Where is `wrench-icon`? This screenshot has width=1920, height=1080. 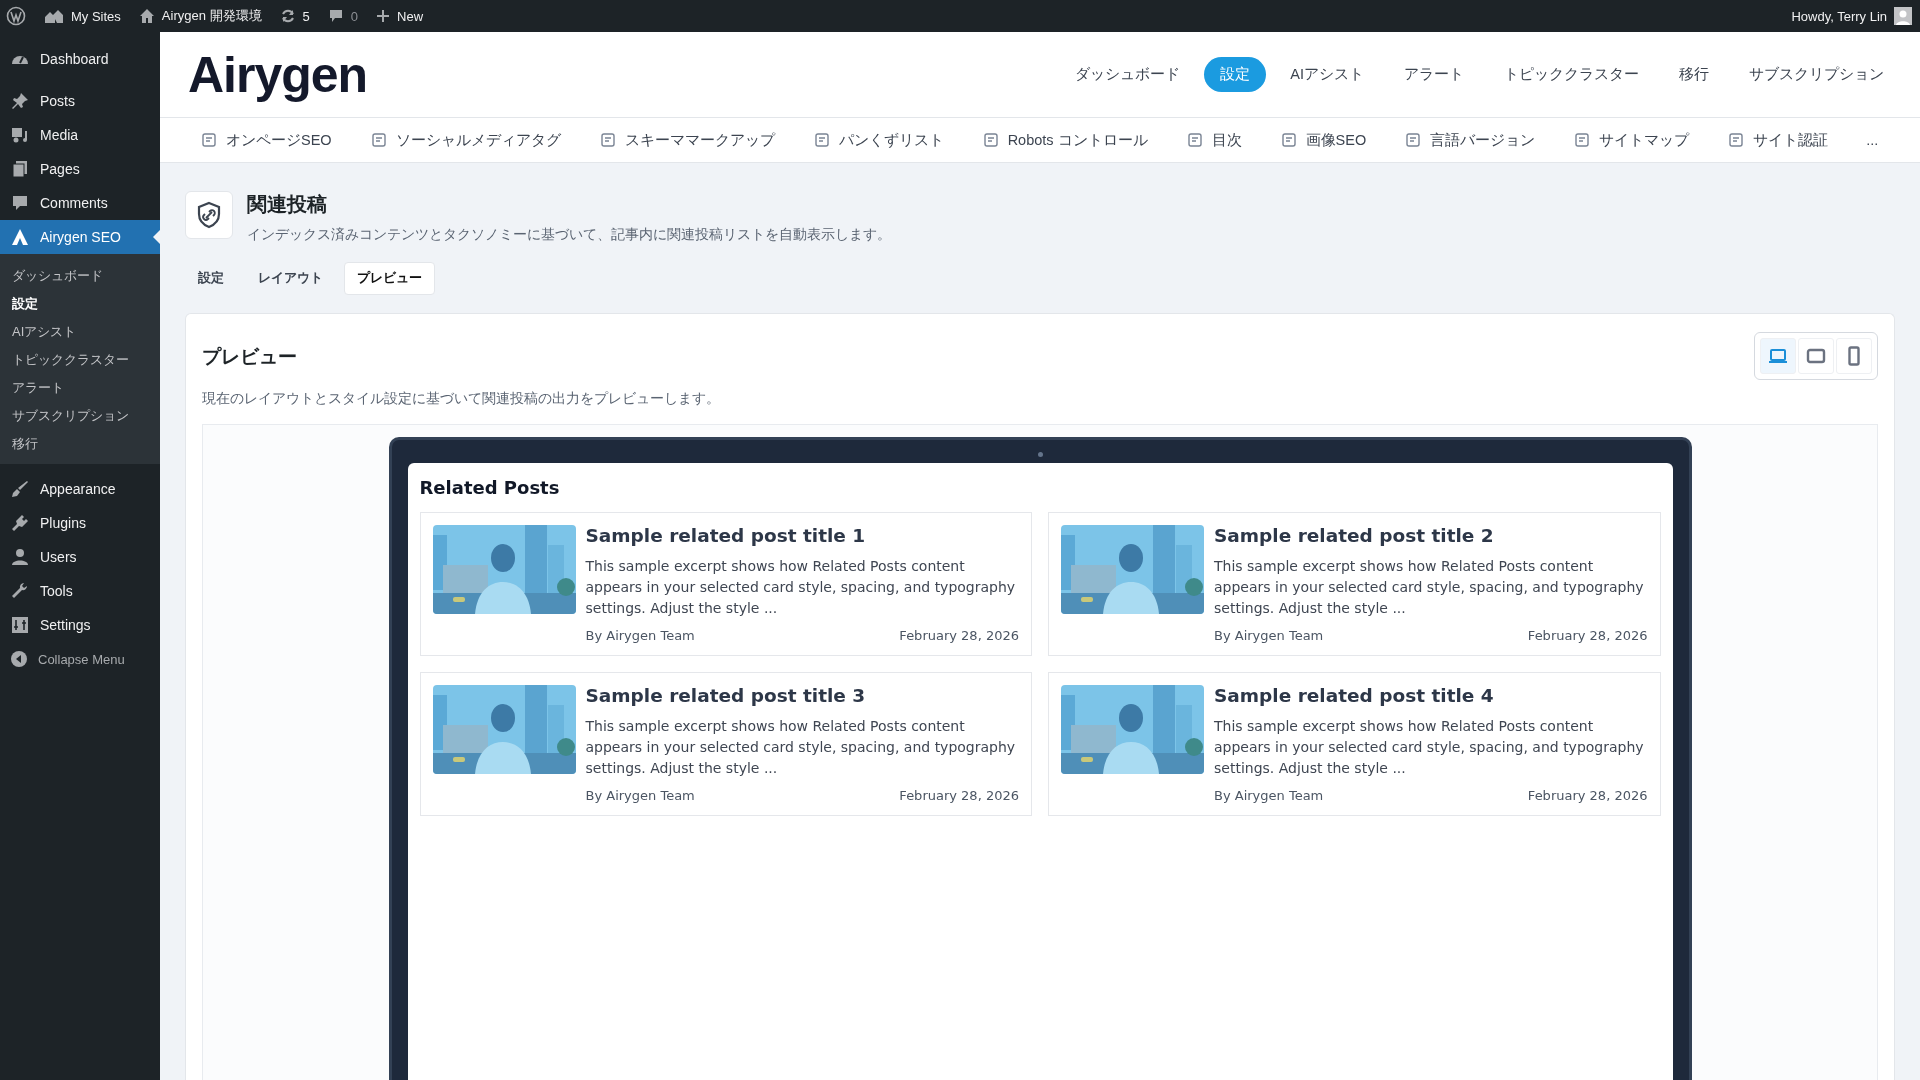
wrench-icon is located at coordinates (20, 591).